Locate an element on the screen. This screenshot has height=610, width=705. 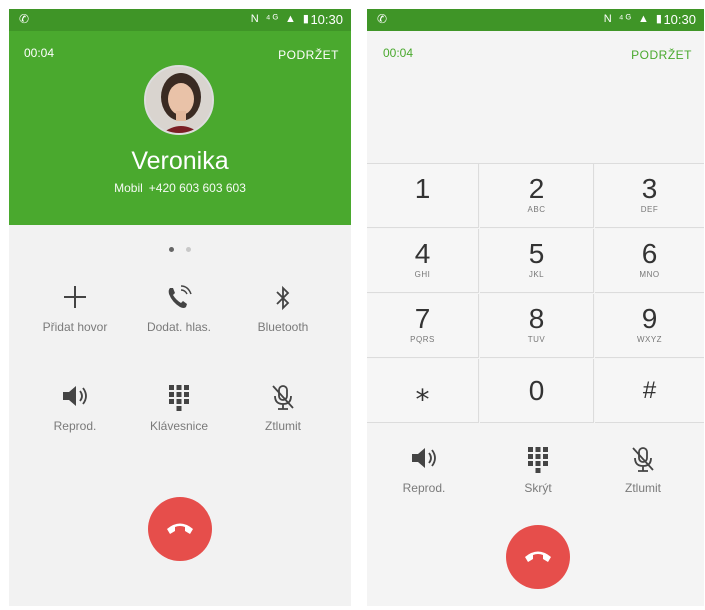
key-digit: 6 is located at coordinates (649, 253).